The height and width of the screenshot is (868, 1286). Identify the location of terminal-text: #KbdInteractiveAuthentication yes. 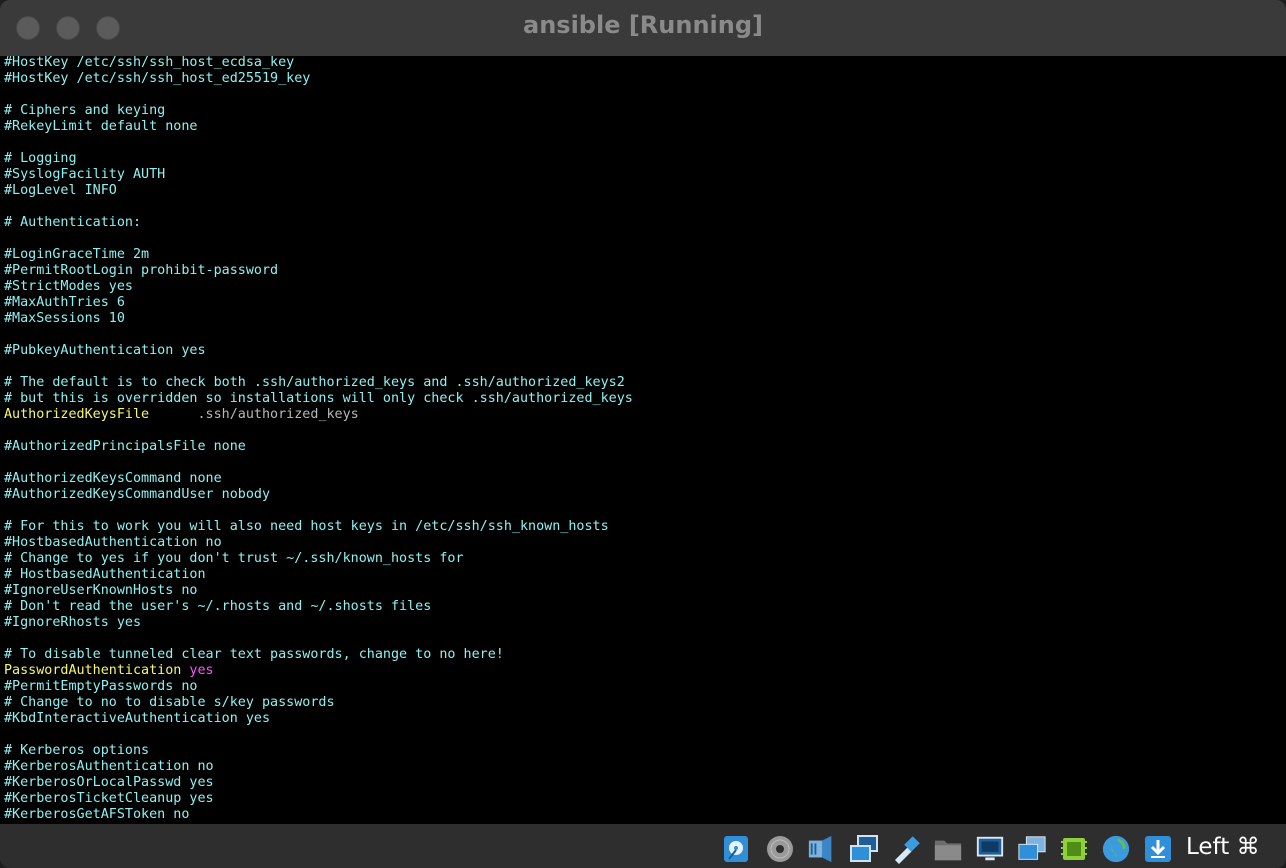
(137, 718).